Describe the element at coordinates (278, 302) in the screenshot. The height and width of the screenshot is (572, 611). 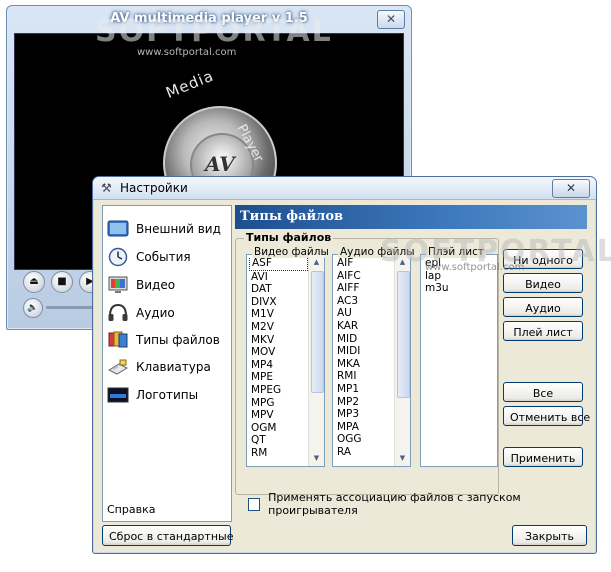
I see `list-item: DIVX` at that location.